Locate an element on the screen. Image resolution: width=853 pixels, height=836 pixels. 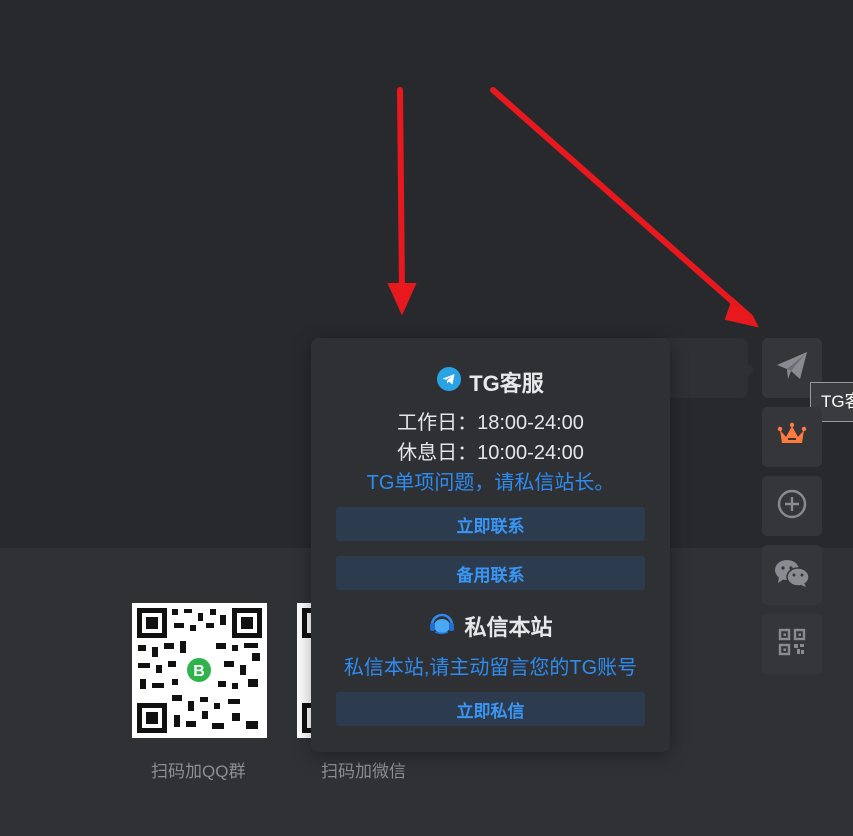
qrcode-icon is located at coordinates (792, 644).